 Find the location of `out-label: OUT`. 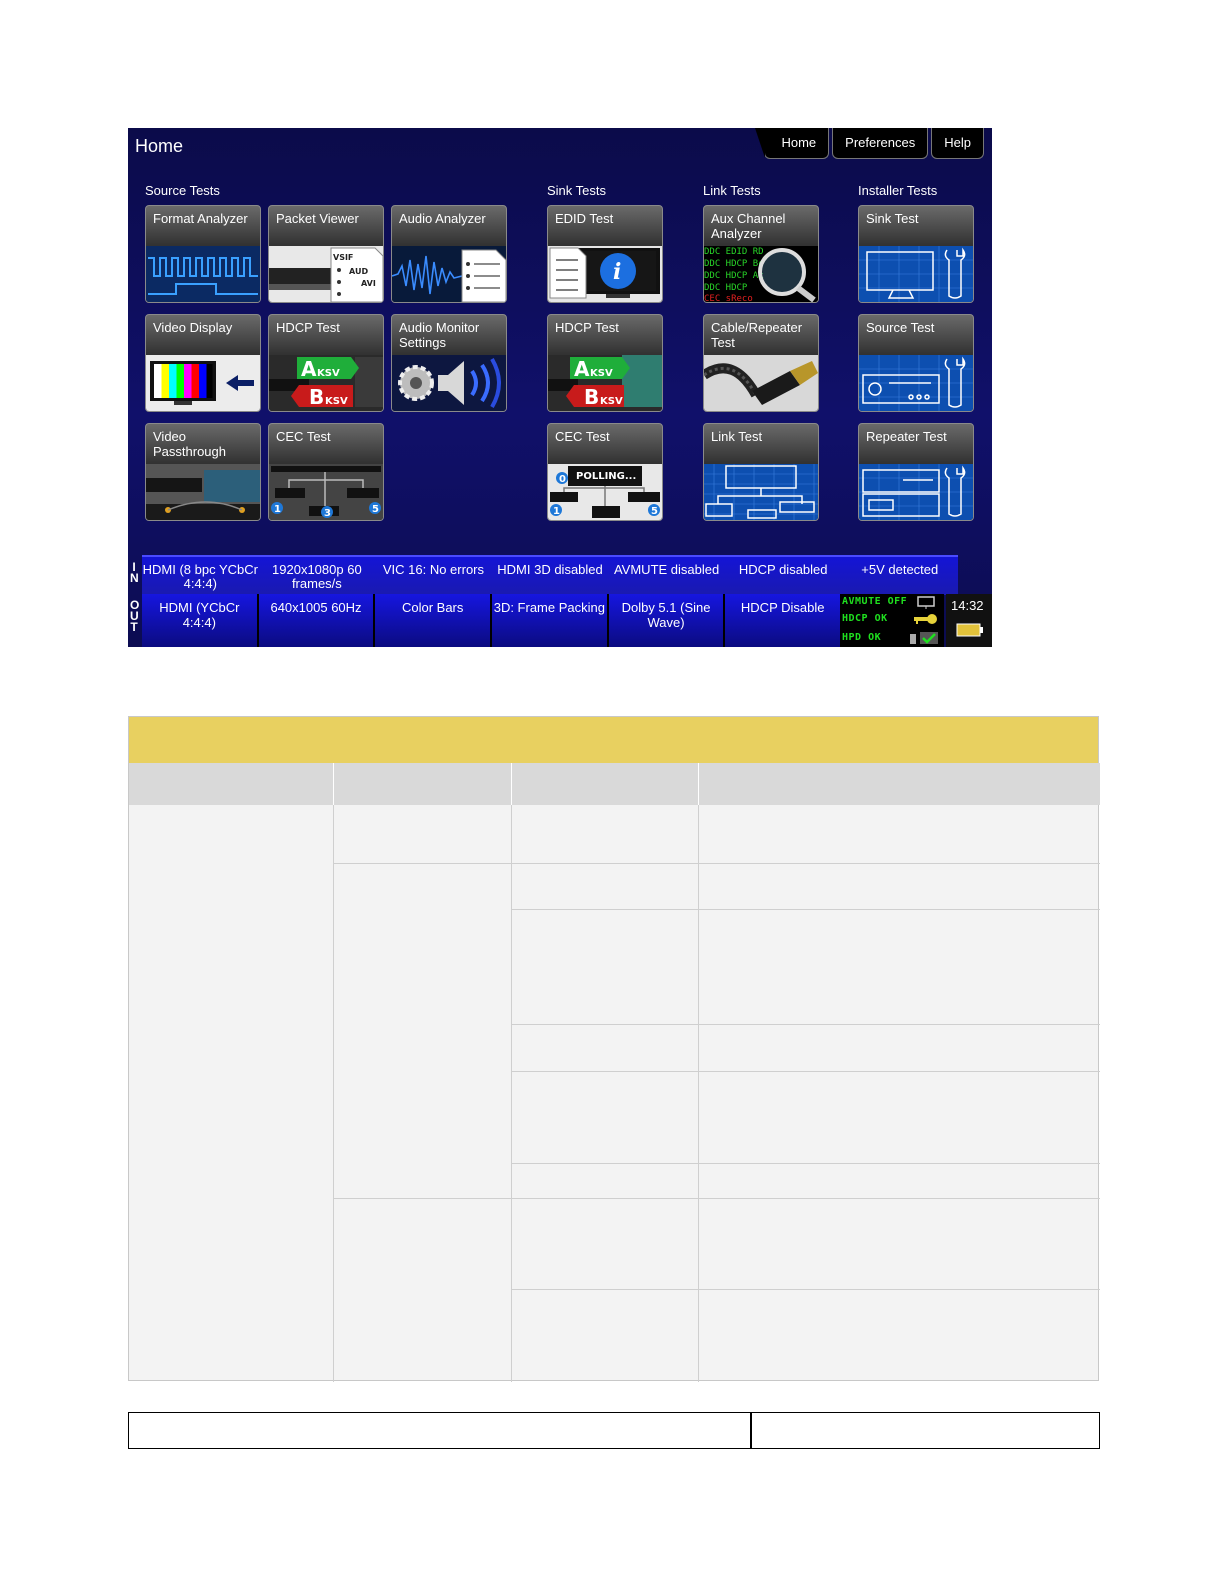

out-label: OUT is located at coordinates (135, 616).